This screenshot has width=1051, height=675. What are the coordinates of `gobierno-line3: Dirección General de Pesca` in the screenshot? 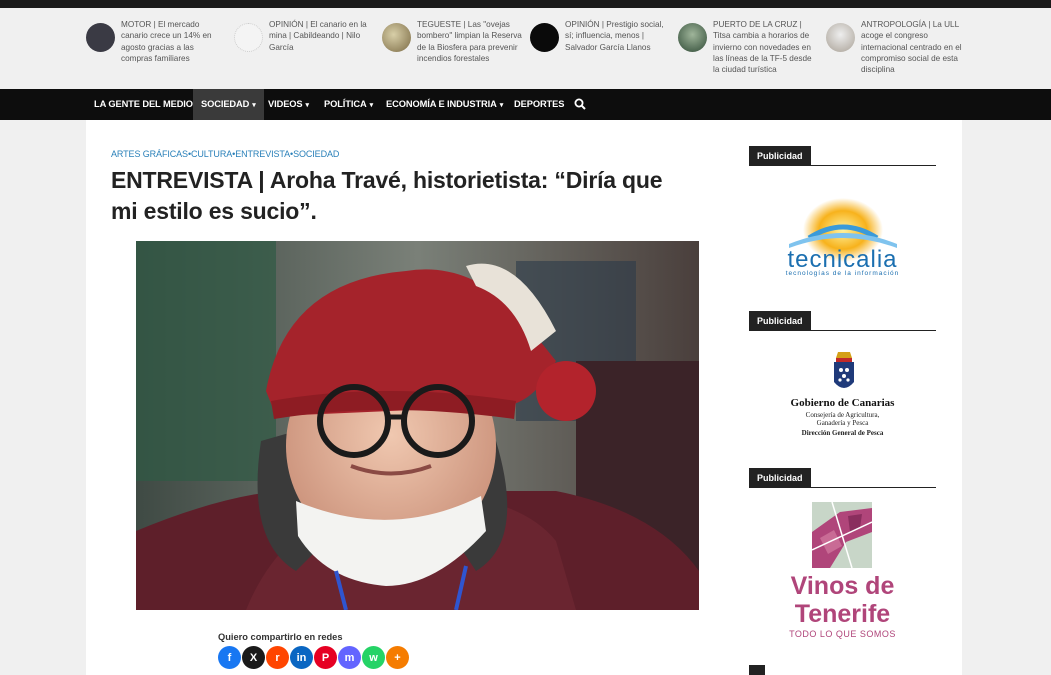 It's located at (842, 433).